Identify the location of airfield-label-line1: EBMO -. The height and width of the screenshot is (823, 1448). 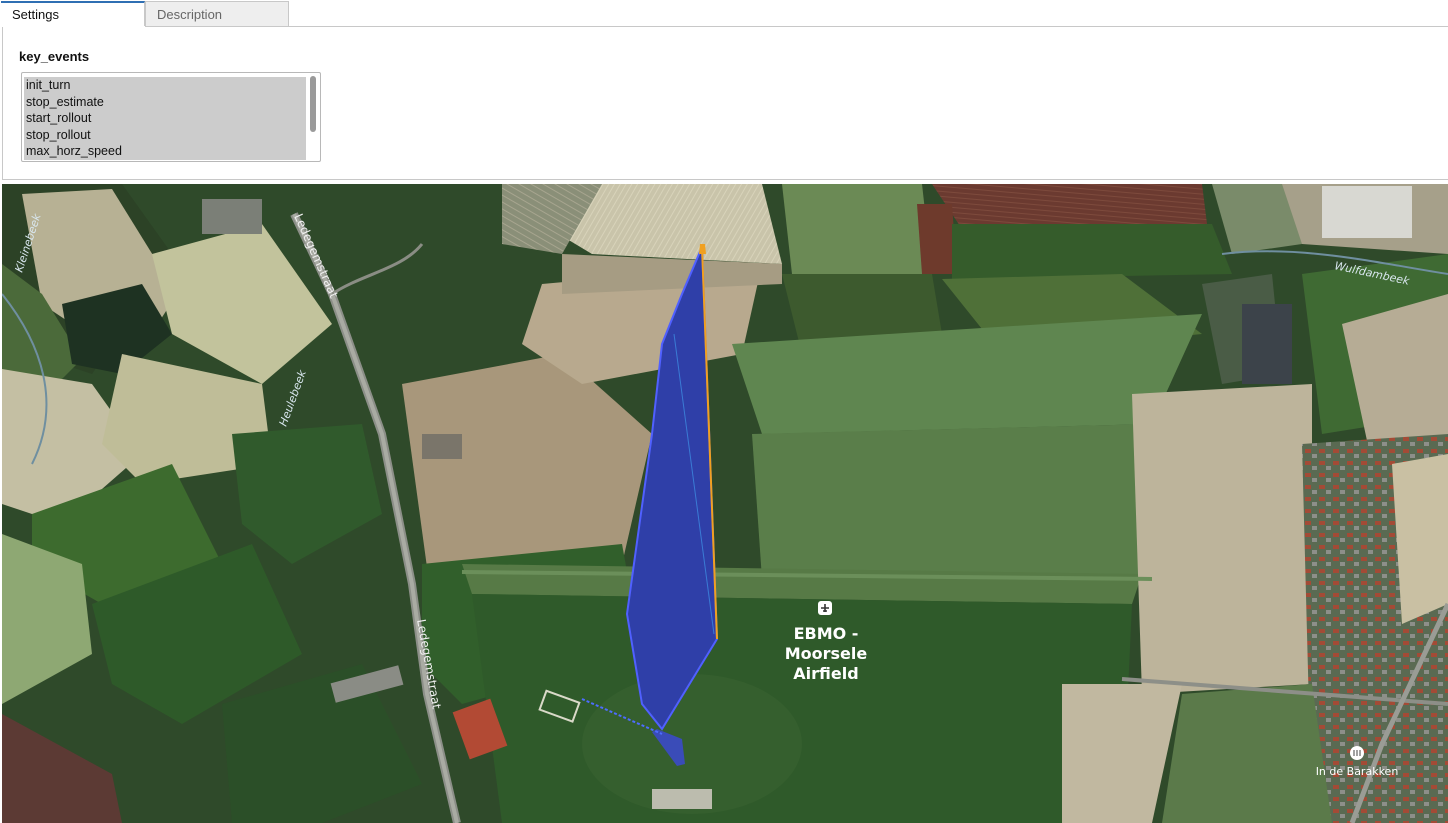
(826, 633).